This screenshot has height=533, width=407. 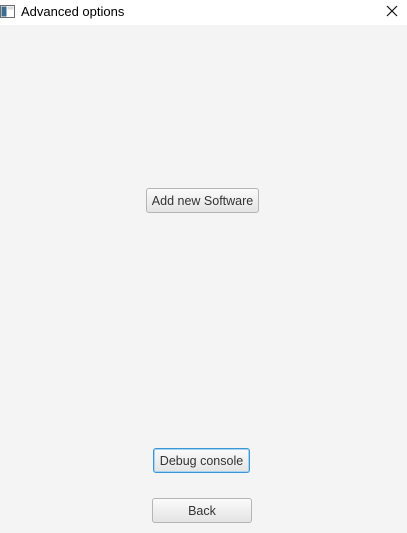 I want to click on add-new-software-button: Add new Software, so click(x=202, y=200).